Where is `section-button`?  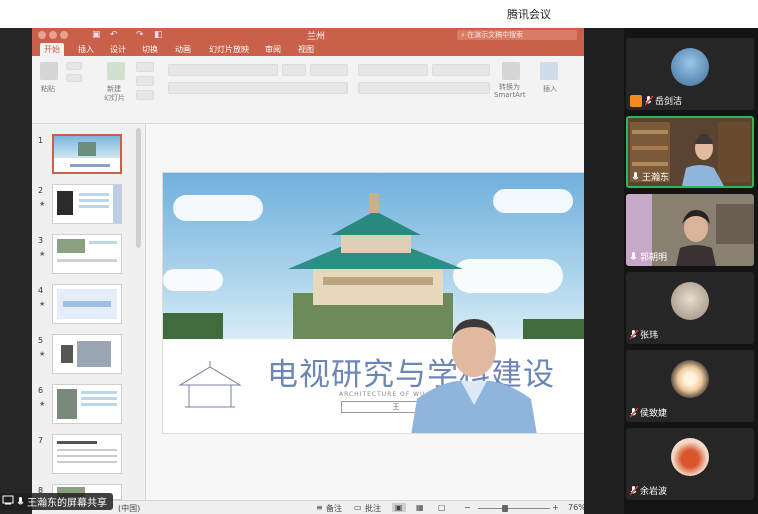 section-button is located at coordinates (145, 95).